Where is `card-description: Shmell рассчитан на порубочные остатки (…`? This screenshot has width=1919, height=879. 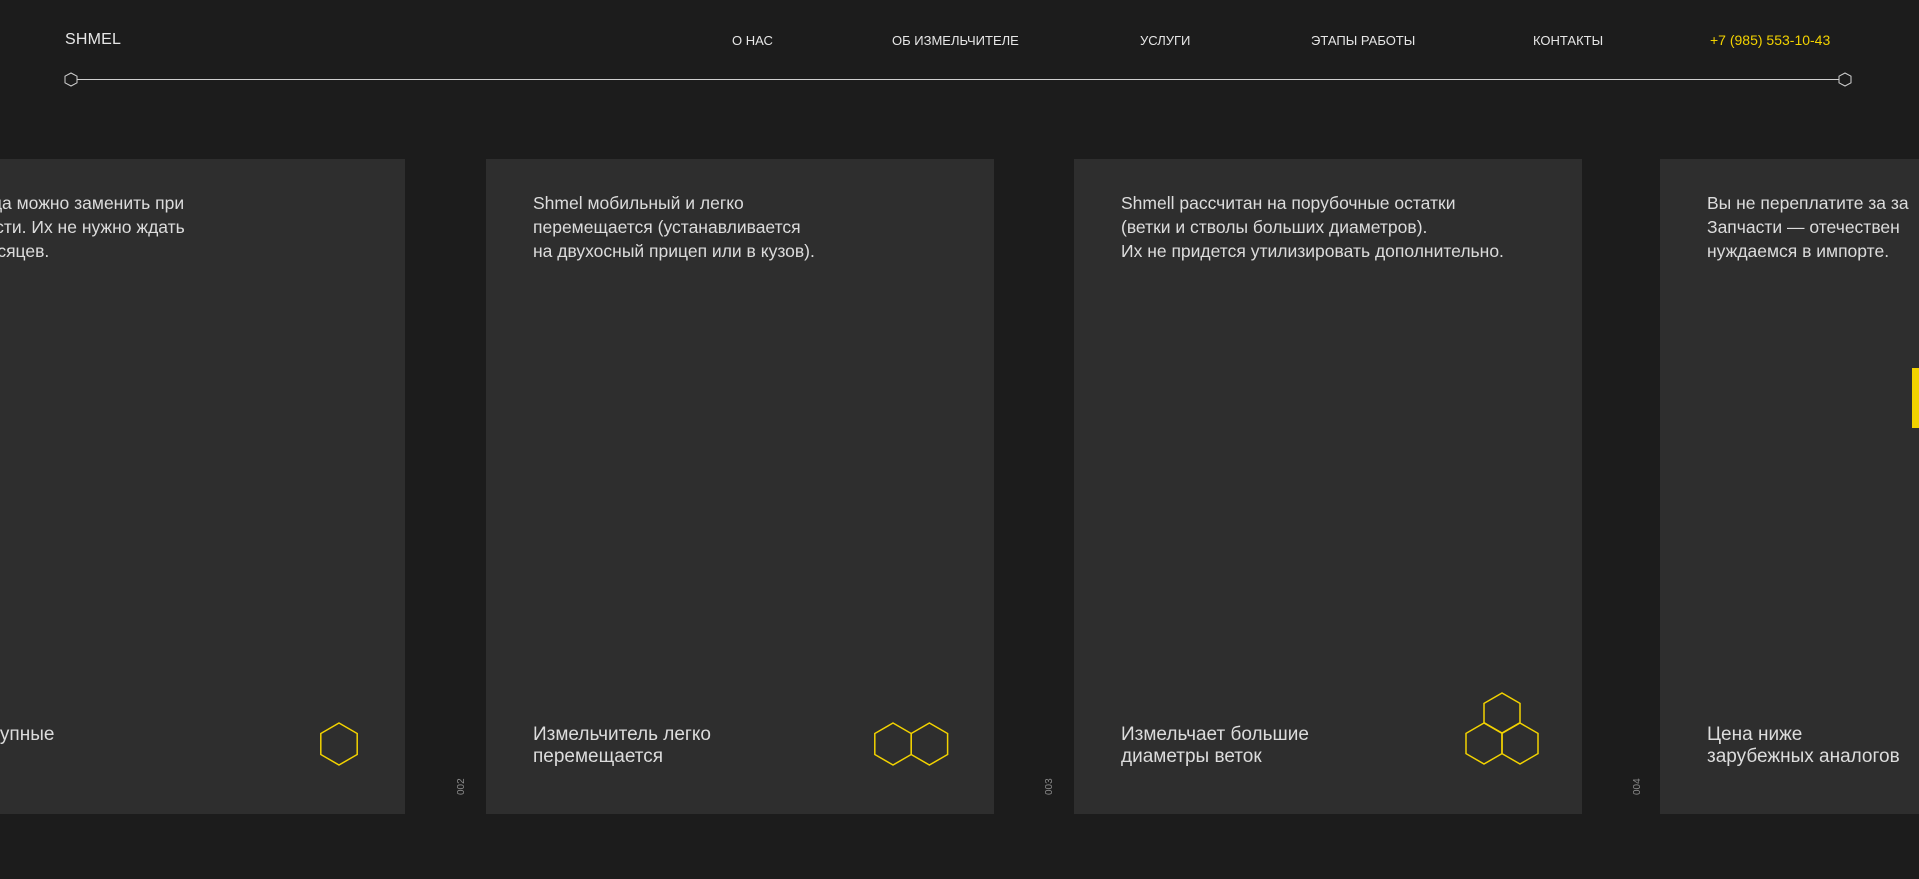
card-description: Shmell рассчитан на порубочные остатки (… is located at coordinates (1312, 227).